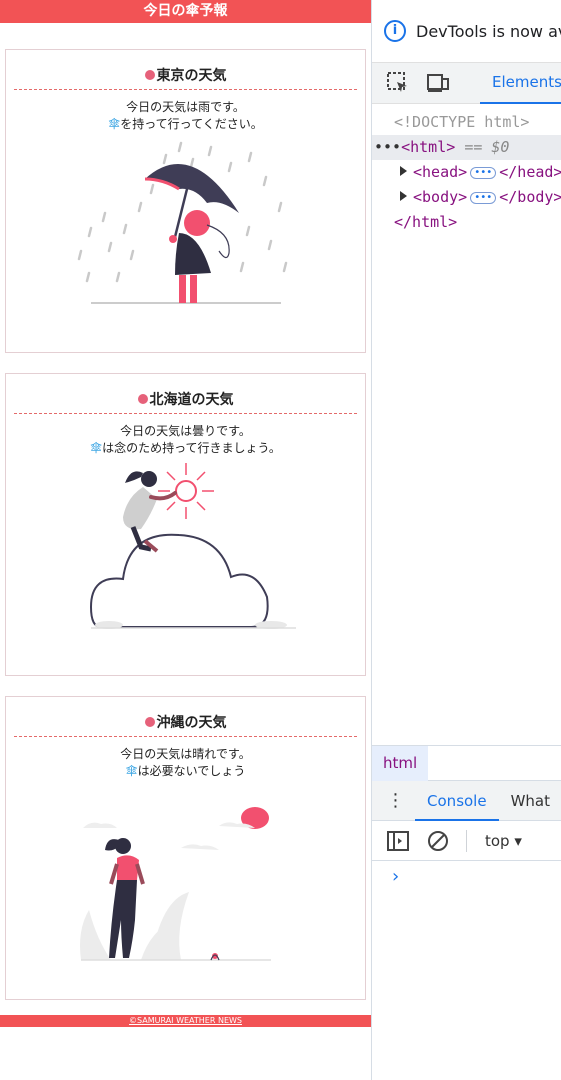 This screenshot has height=1080, width=561. Describe the element at coordinates (191, 448) in the screenshot. I see `advice-line: は念のため持って行きましょう。` at that location.